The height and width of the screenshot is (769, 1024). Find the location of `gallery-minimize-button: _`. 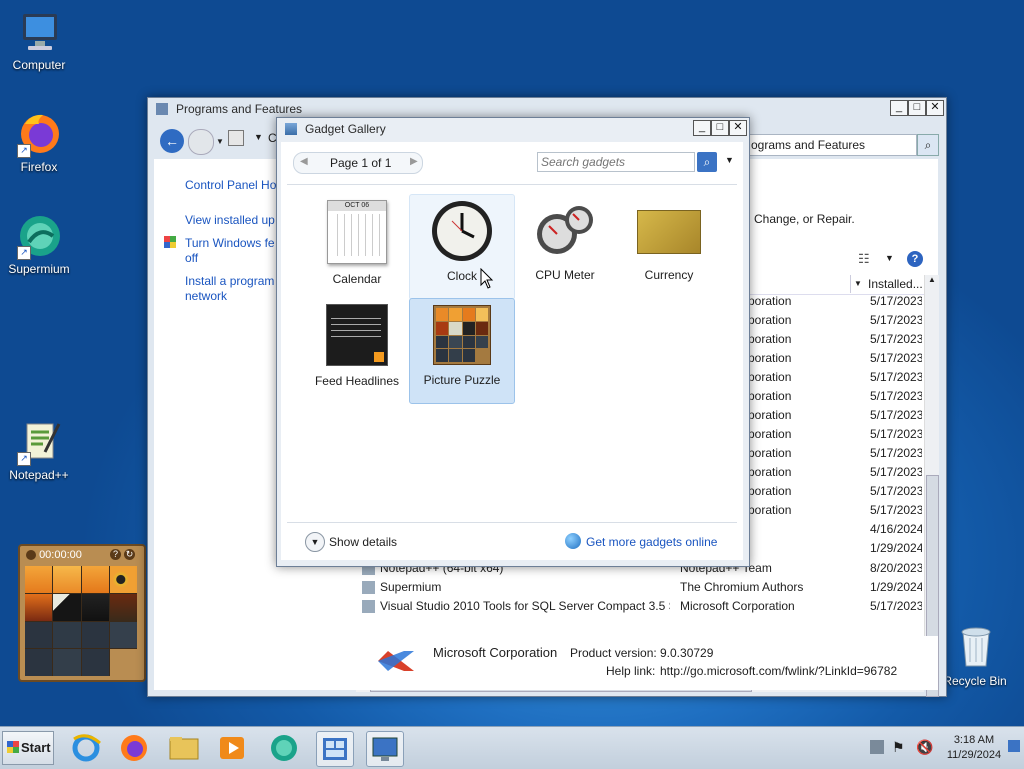

gallery-minimize-button: _ is located at coordinates (702, 128).